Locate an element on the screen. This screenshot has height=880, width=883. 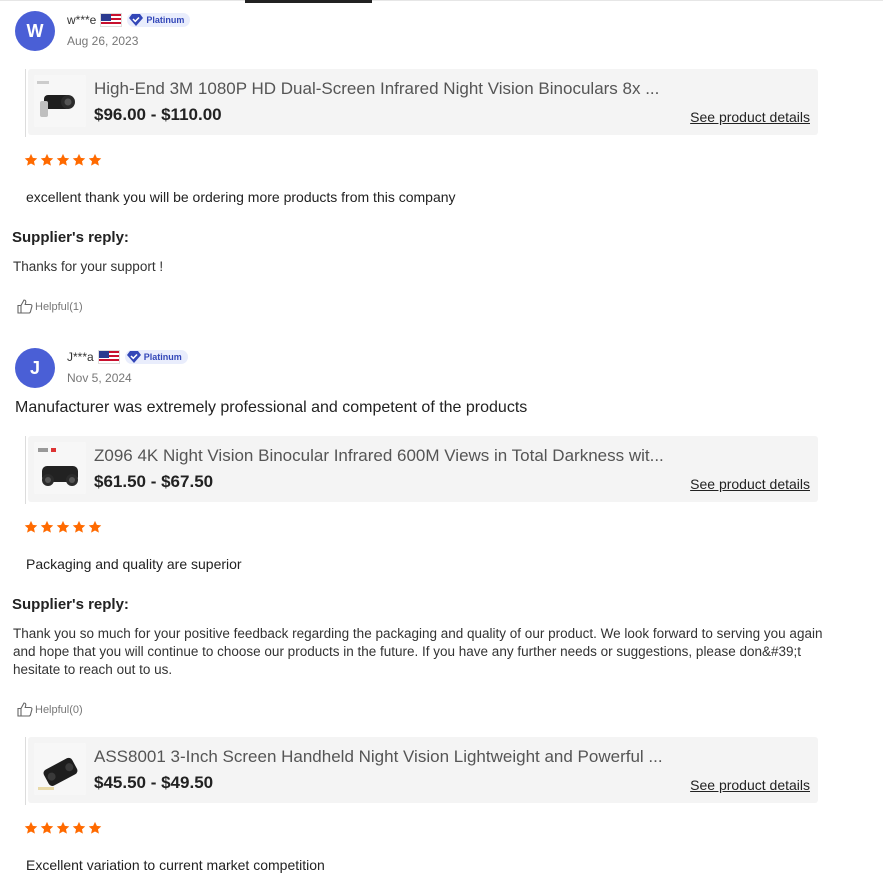
reviewer-info: J***a Platinum is located at coordinates (127, 357).